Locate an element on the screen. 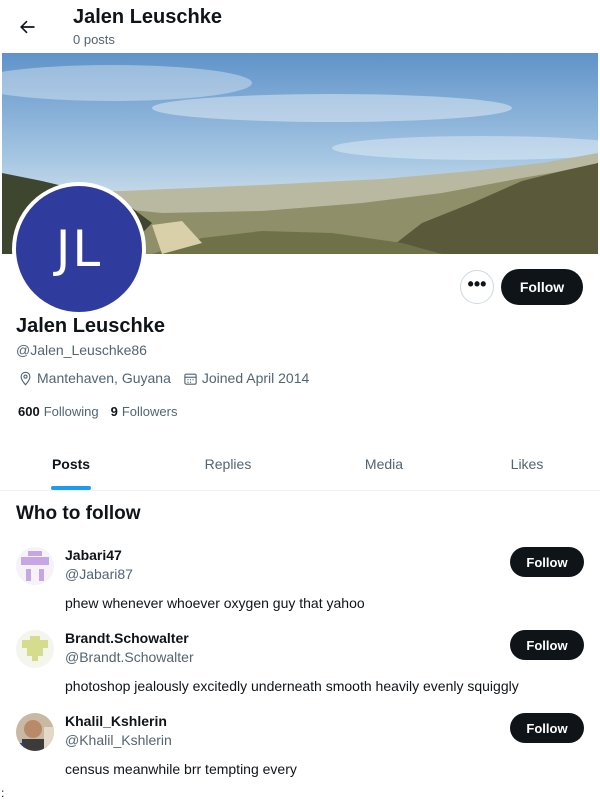 The height and width of the screenshot is (800, 600). tab-posts: Posts is located at coordinates (71, 464).